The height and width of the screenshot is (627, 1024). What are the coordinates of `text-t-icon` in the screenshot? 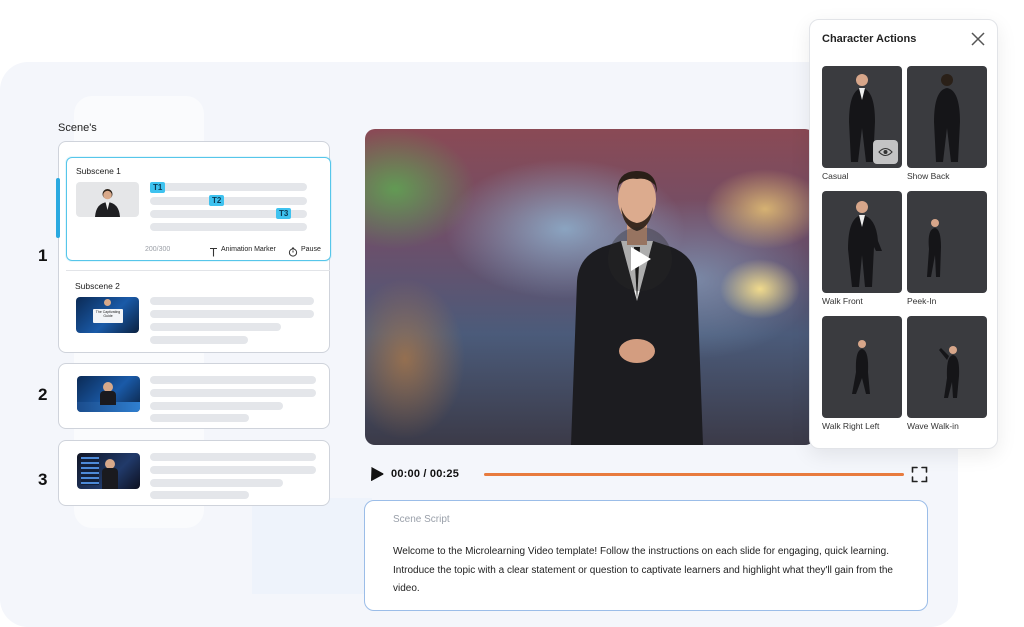 It's located at (213, 250).